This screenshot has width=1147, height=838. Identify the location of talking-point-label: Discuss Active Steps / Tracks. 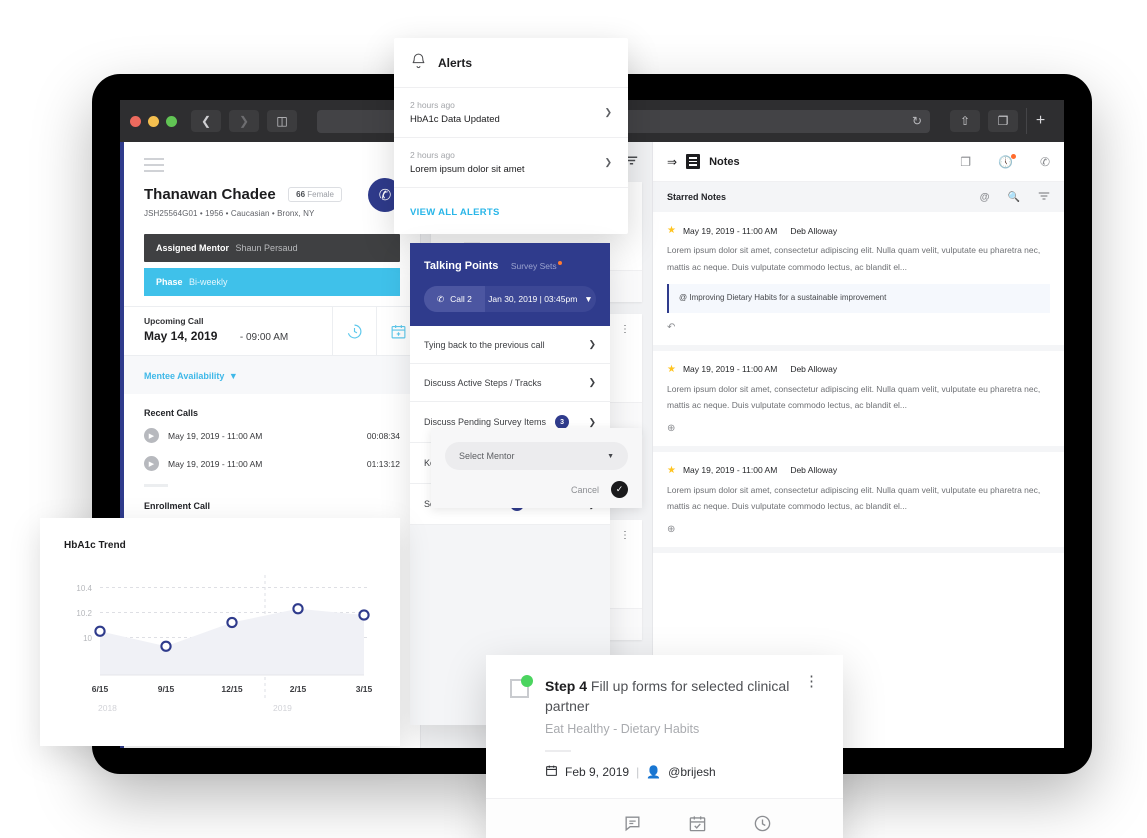
(483, 382).